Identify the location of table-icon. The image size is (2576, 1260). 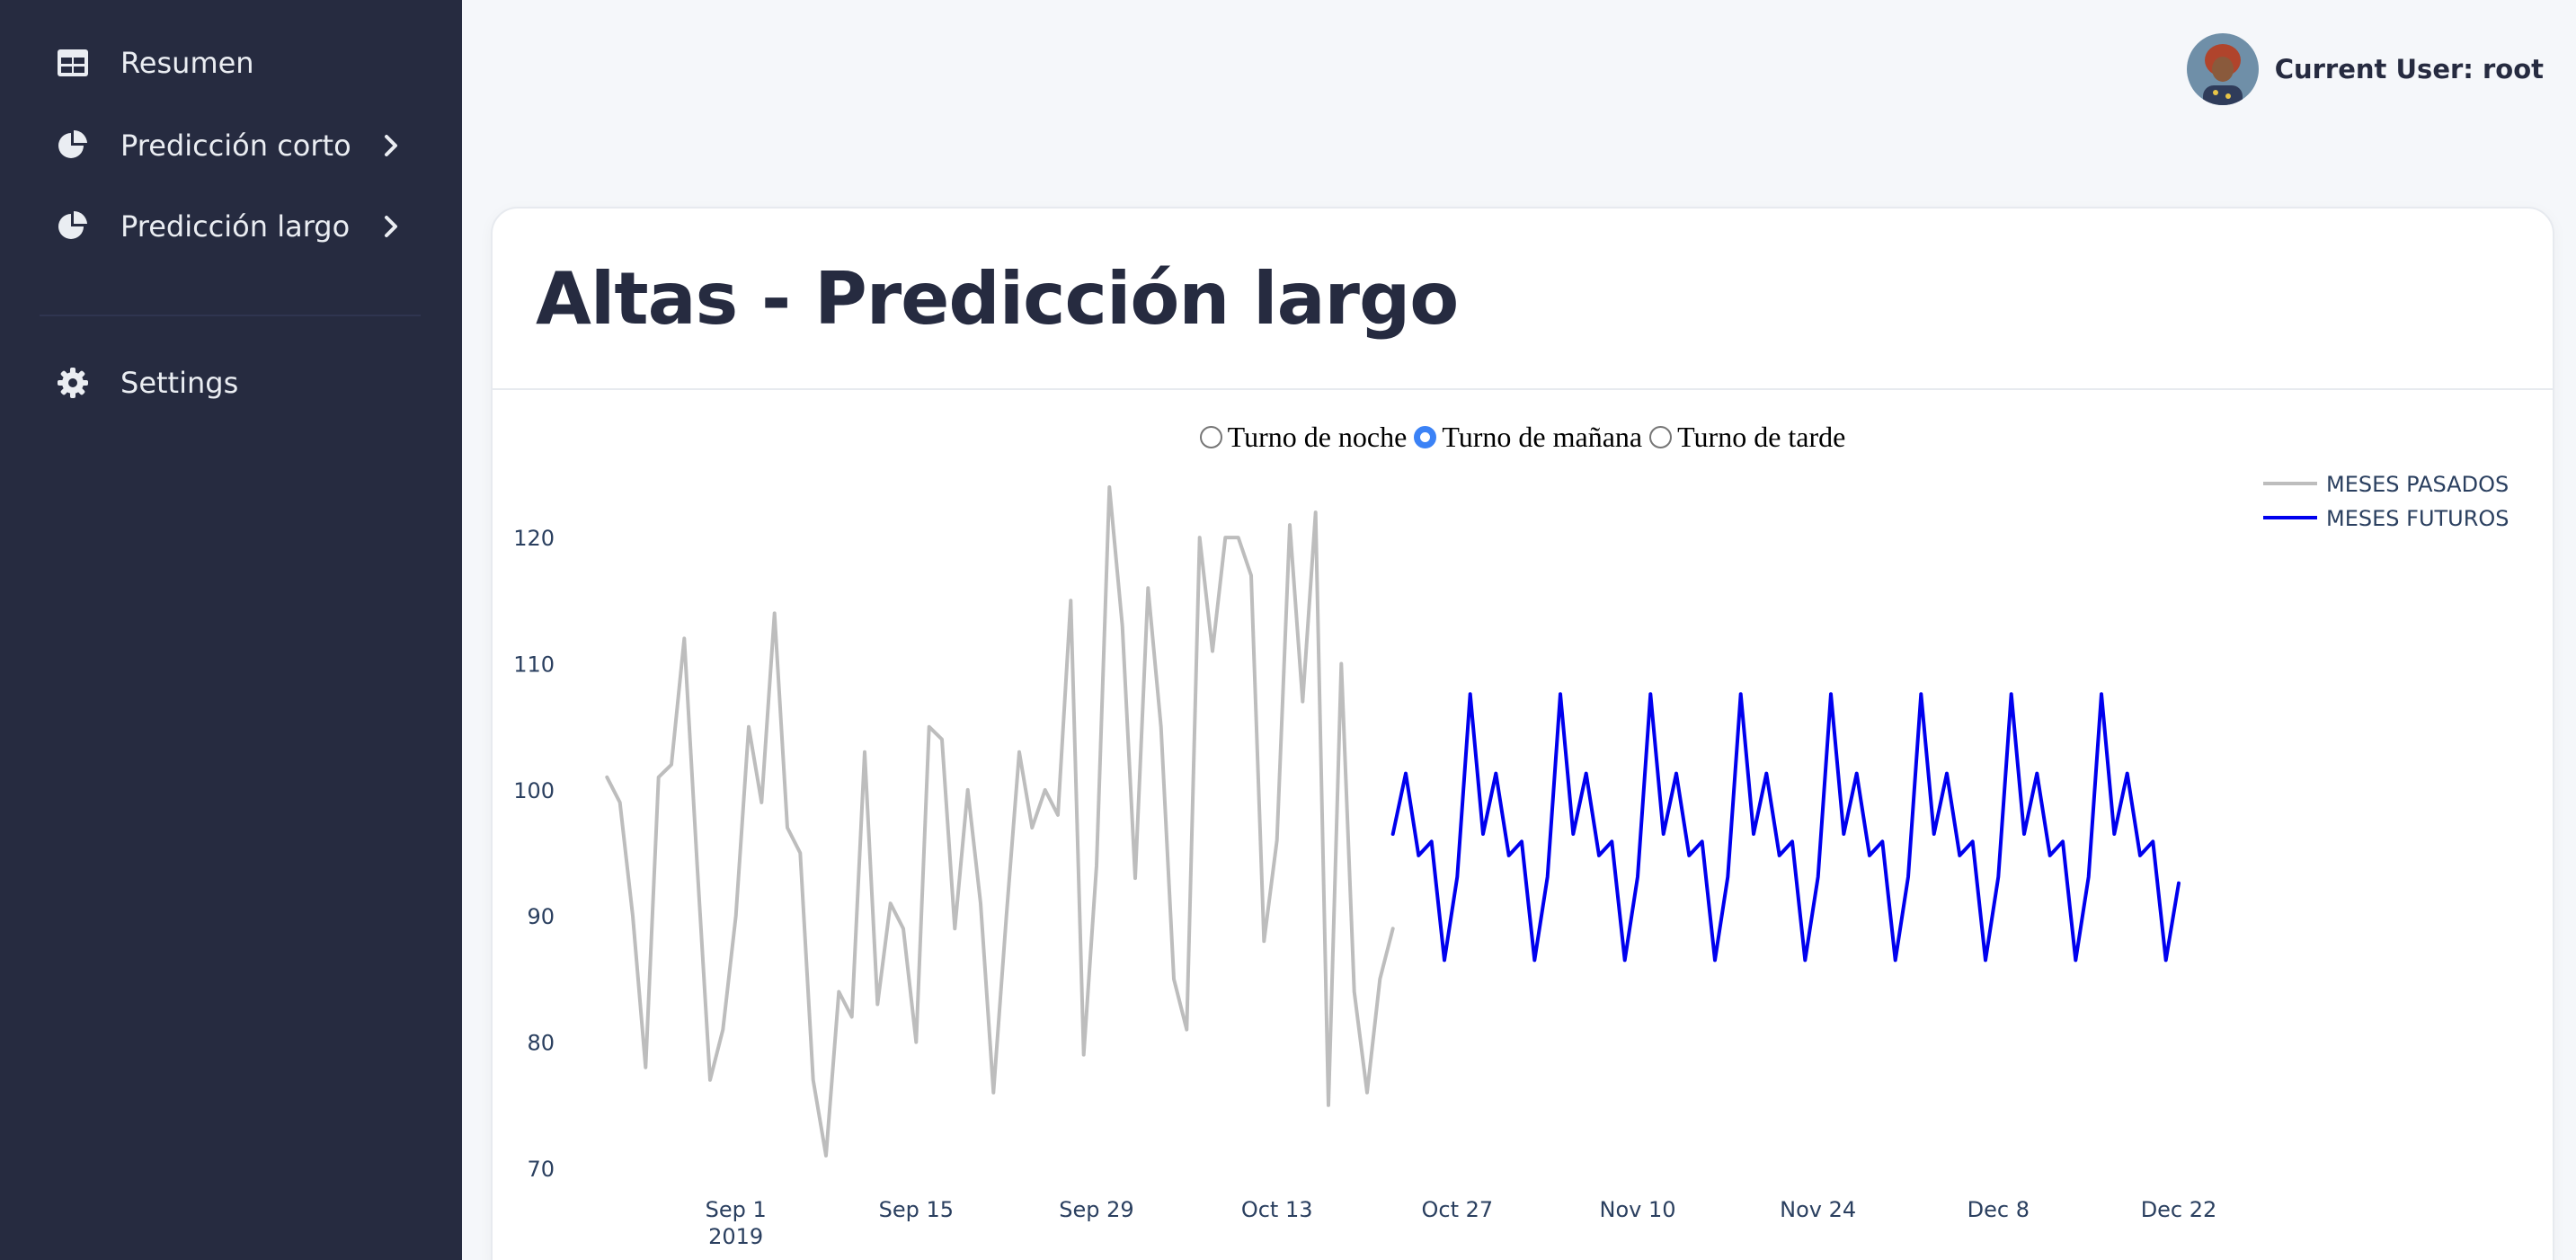
(73, 63).